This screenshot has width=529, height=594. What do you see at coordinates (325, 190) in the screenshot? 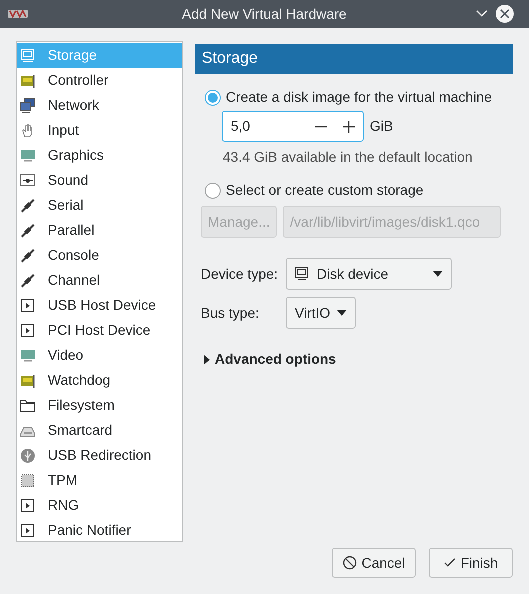
I see `radio-label: Select or create custom storage` at bounding box center [325, 190].